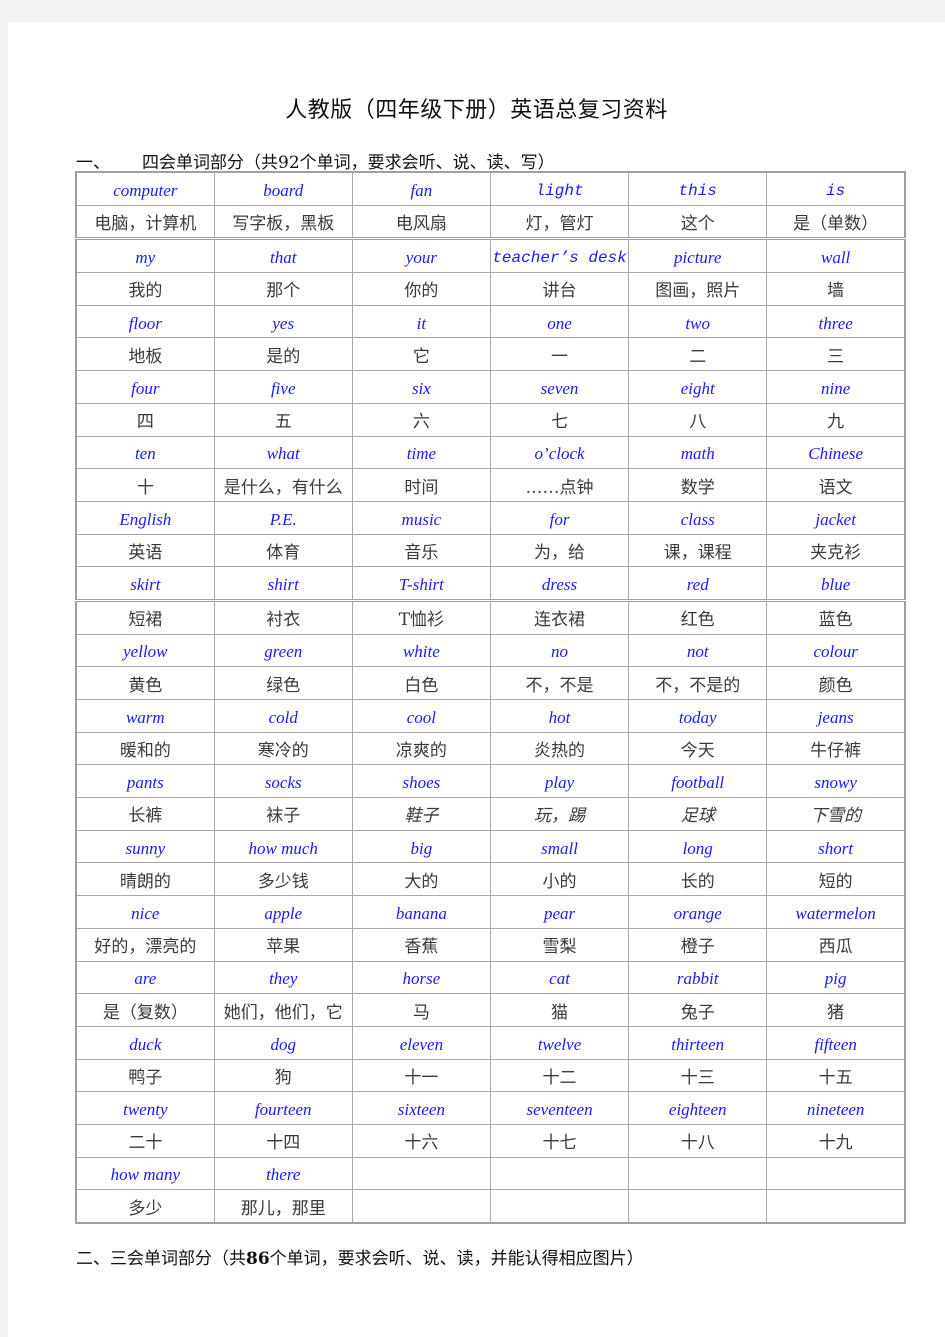 This screenshot has width=945, height=1337. I want to click on chinese-meaning-cell: 大的, so click(421, 879).